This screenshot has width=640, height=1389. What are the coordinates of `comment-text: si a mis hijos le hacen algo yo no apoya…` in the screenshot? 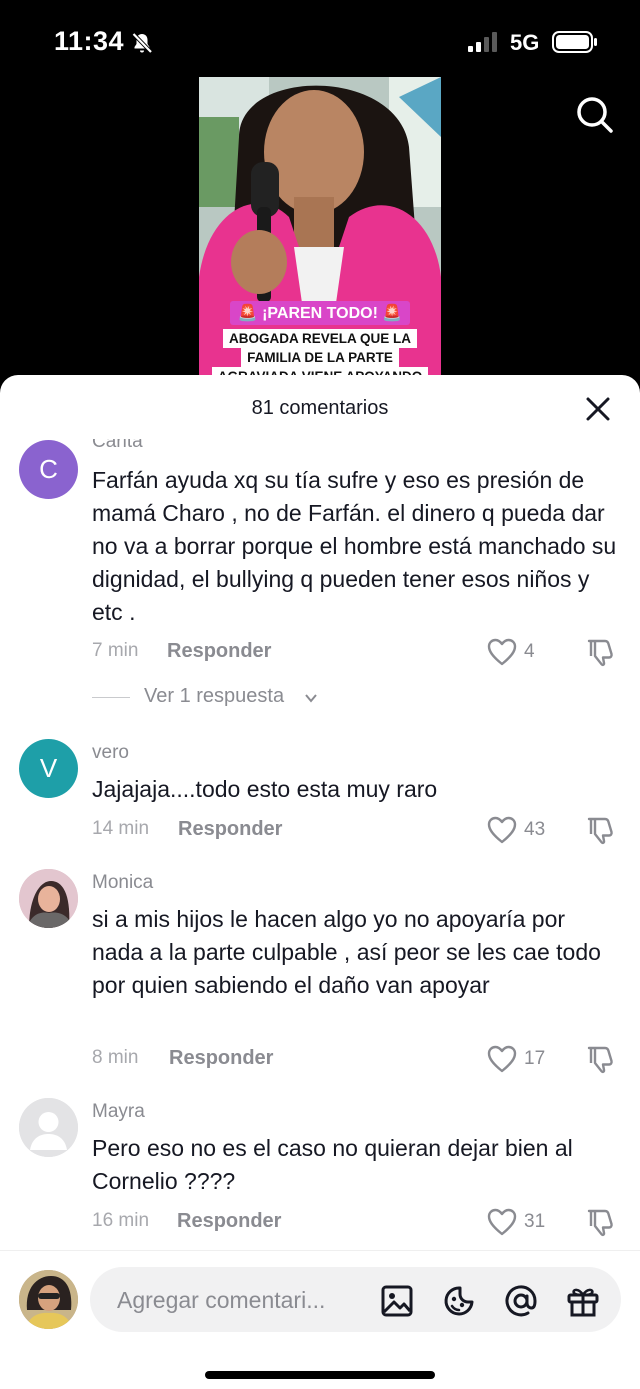 It's located at (346, 952).